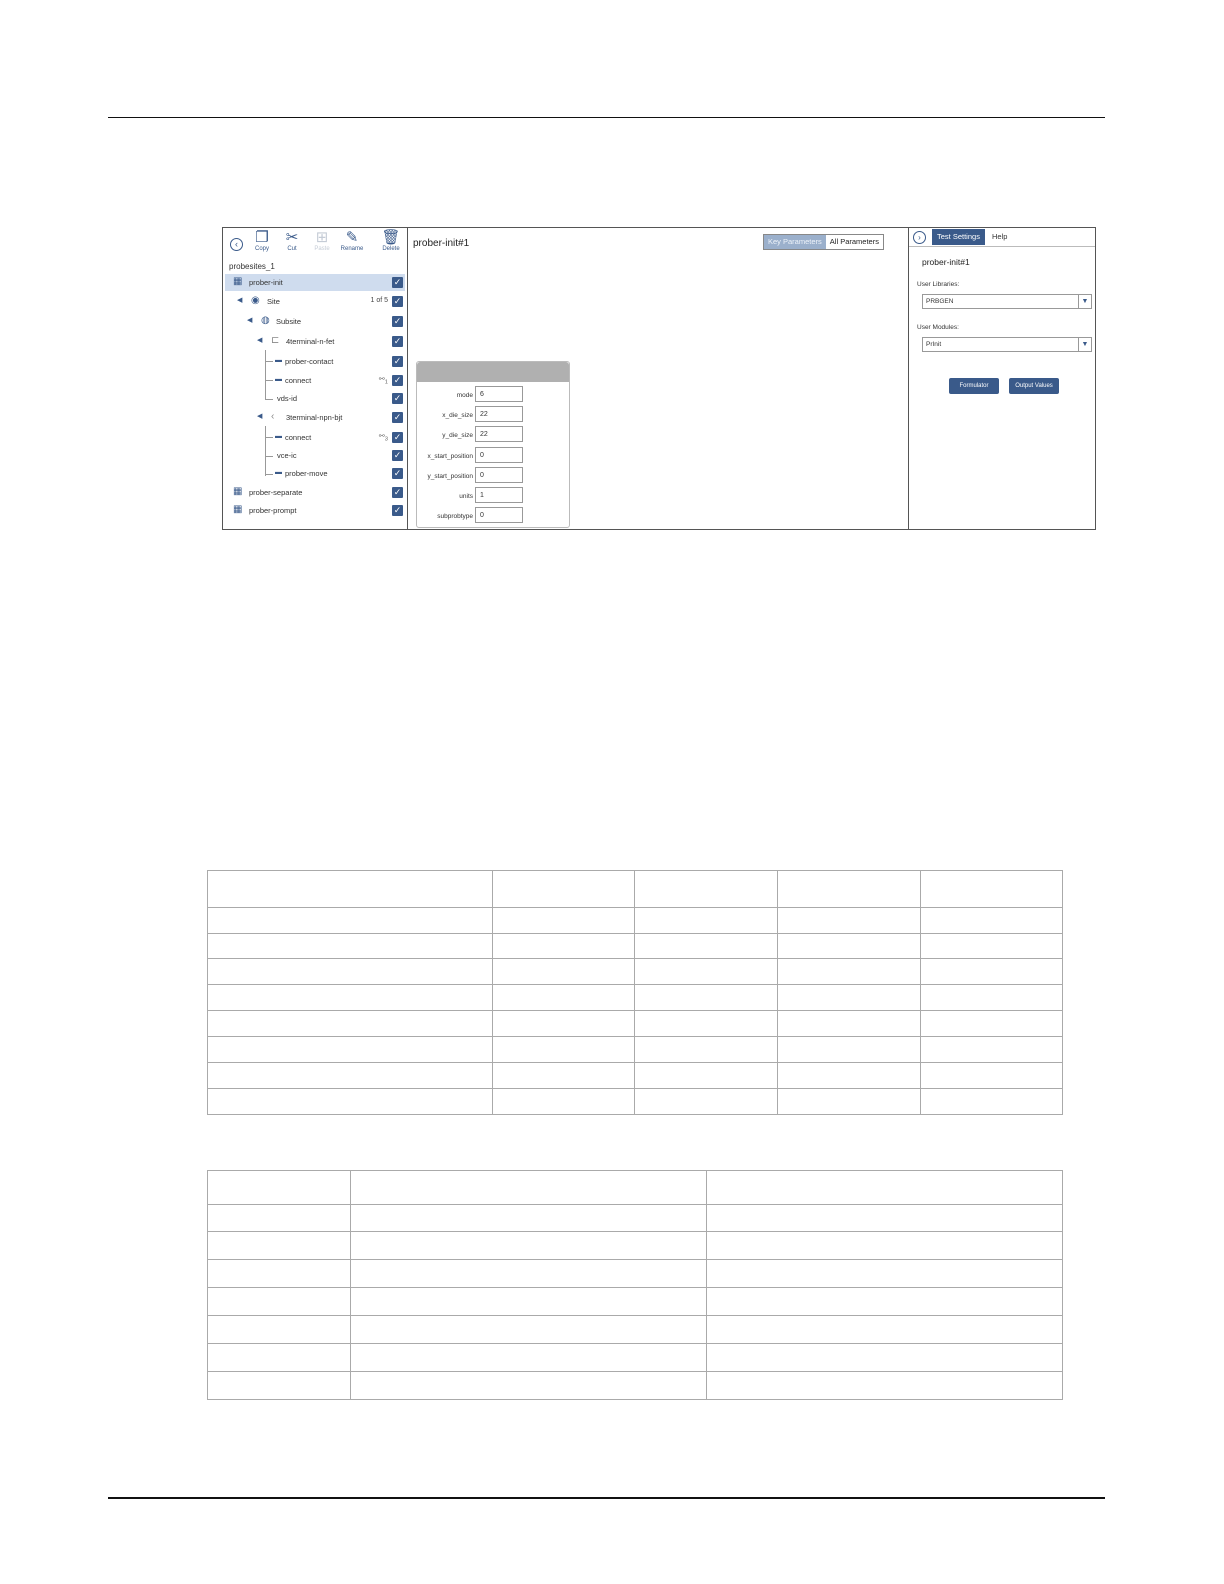 The width and height of the screenshot is (1224, 1584). What do you see at coordinates (499, 495) in the screenshot?
I see `param-units-input: 1` at bounding box center [499, 495].